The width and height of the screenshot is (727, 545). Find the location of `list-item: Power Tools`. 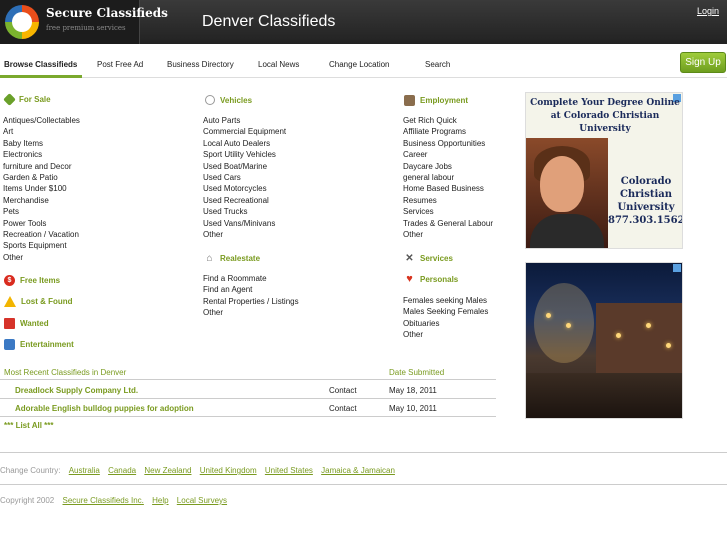

list-item: Power Tools is located at coordinates (41, 223).